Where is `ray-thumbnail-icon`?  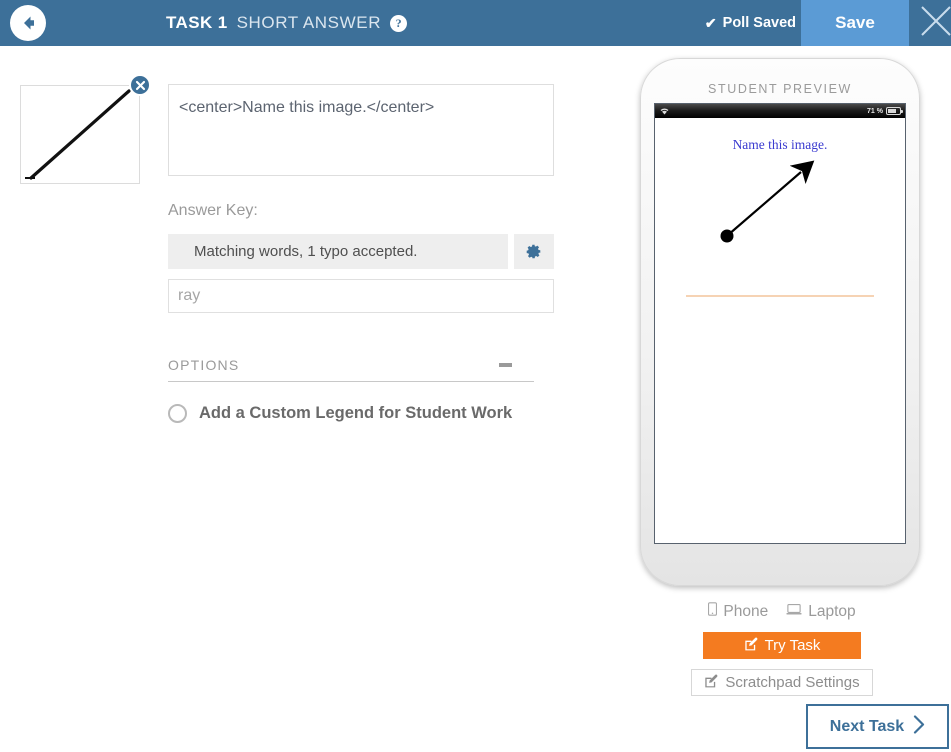 ray-thumbnail-icon is located at coordinates (78, 134).